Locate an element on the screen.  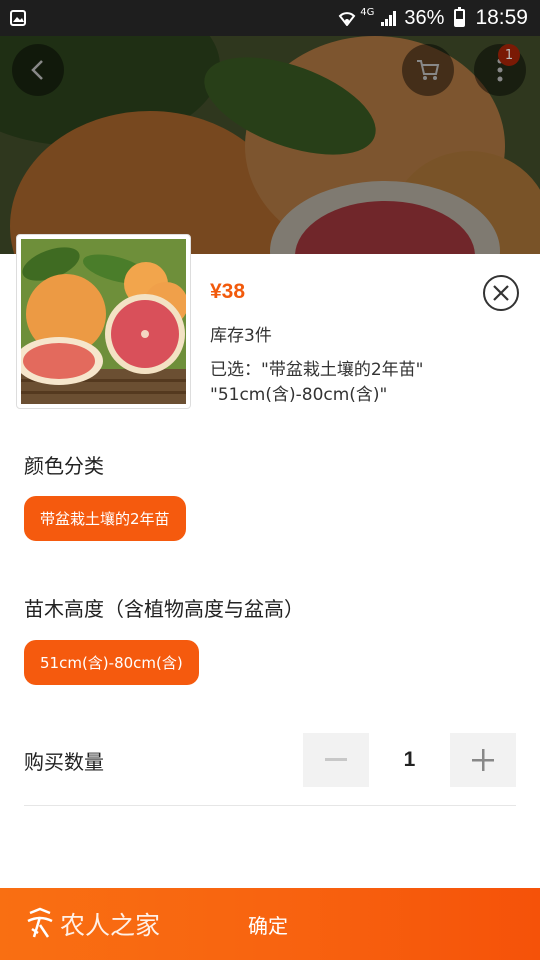
quantity-decrease-button is located at coordinates (336, 760).